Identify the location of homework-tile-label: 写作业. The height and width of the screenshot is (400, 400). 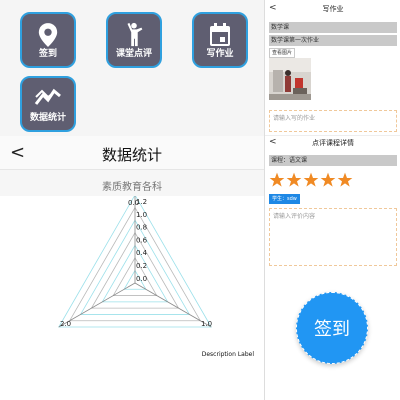
(220, 54).